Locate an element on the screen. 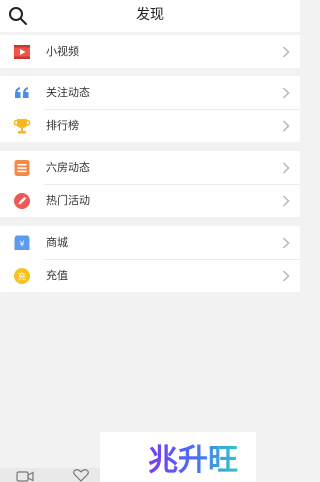 Image resolution: width=320 pixels, height=482 pixels. menu-item-label: 关注动态 is located at coordinates (68, 92).